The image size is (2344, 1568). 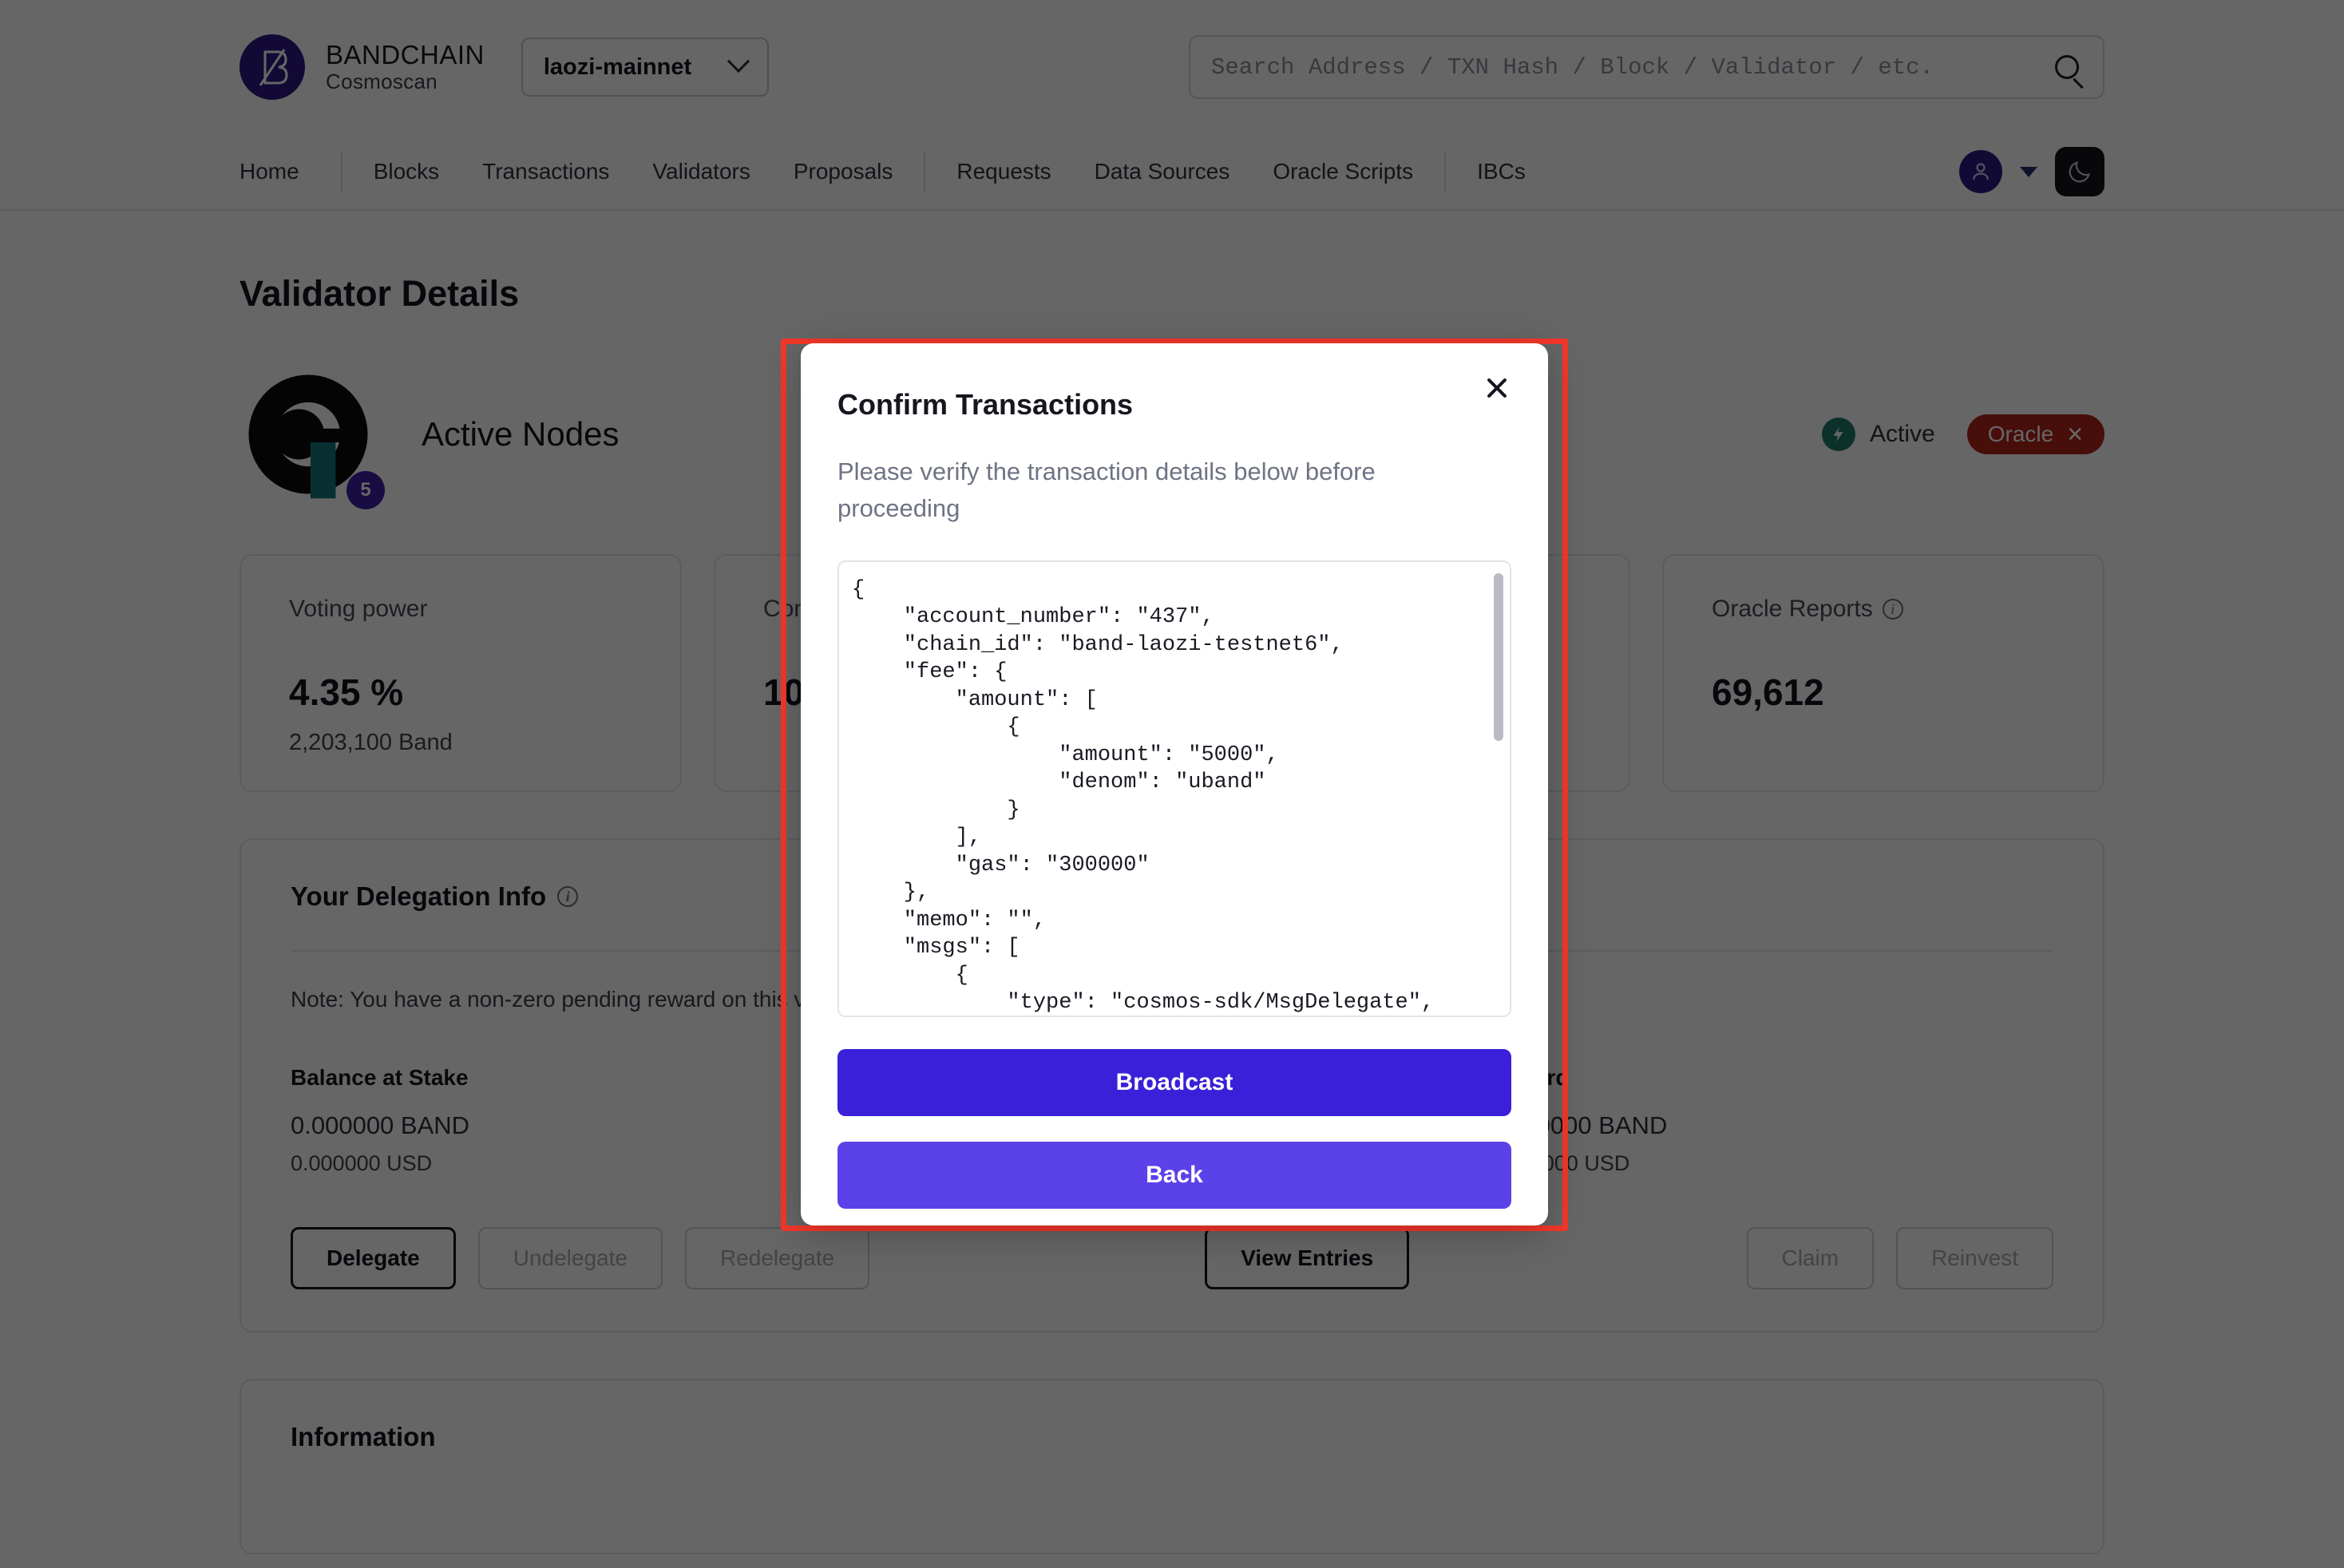 I want to click on code-scrollbar, so click(x=1498, y=790).